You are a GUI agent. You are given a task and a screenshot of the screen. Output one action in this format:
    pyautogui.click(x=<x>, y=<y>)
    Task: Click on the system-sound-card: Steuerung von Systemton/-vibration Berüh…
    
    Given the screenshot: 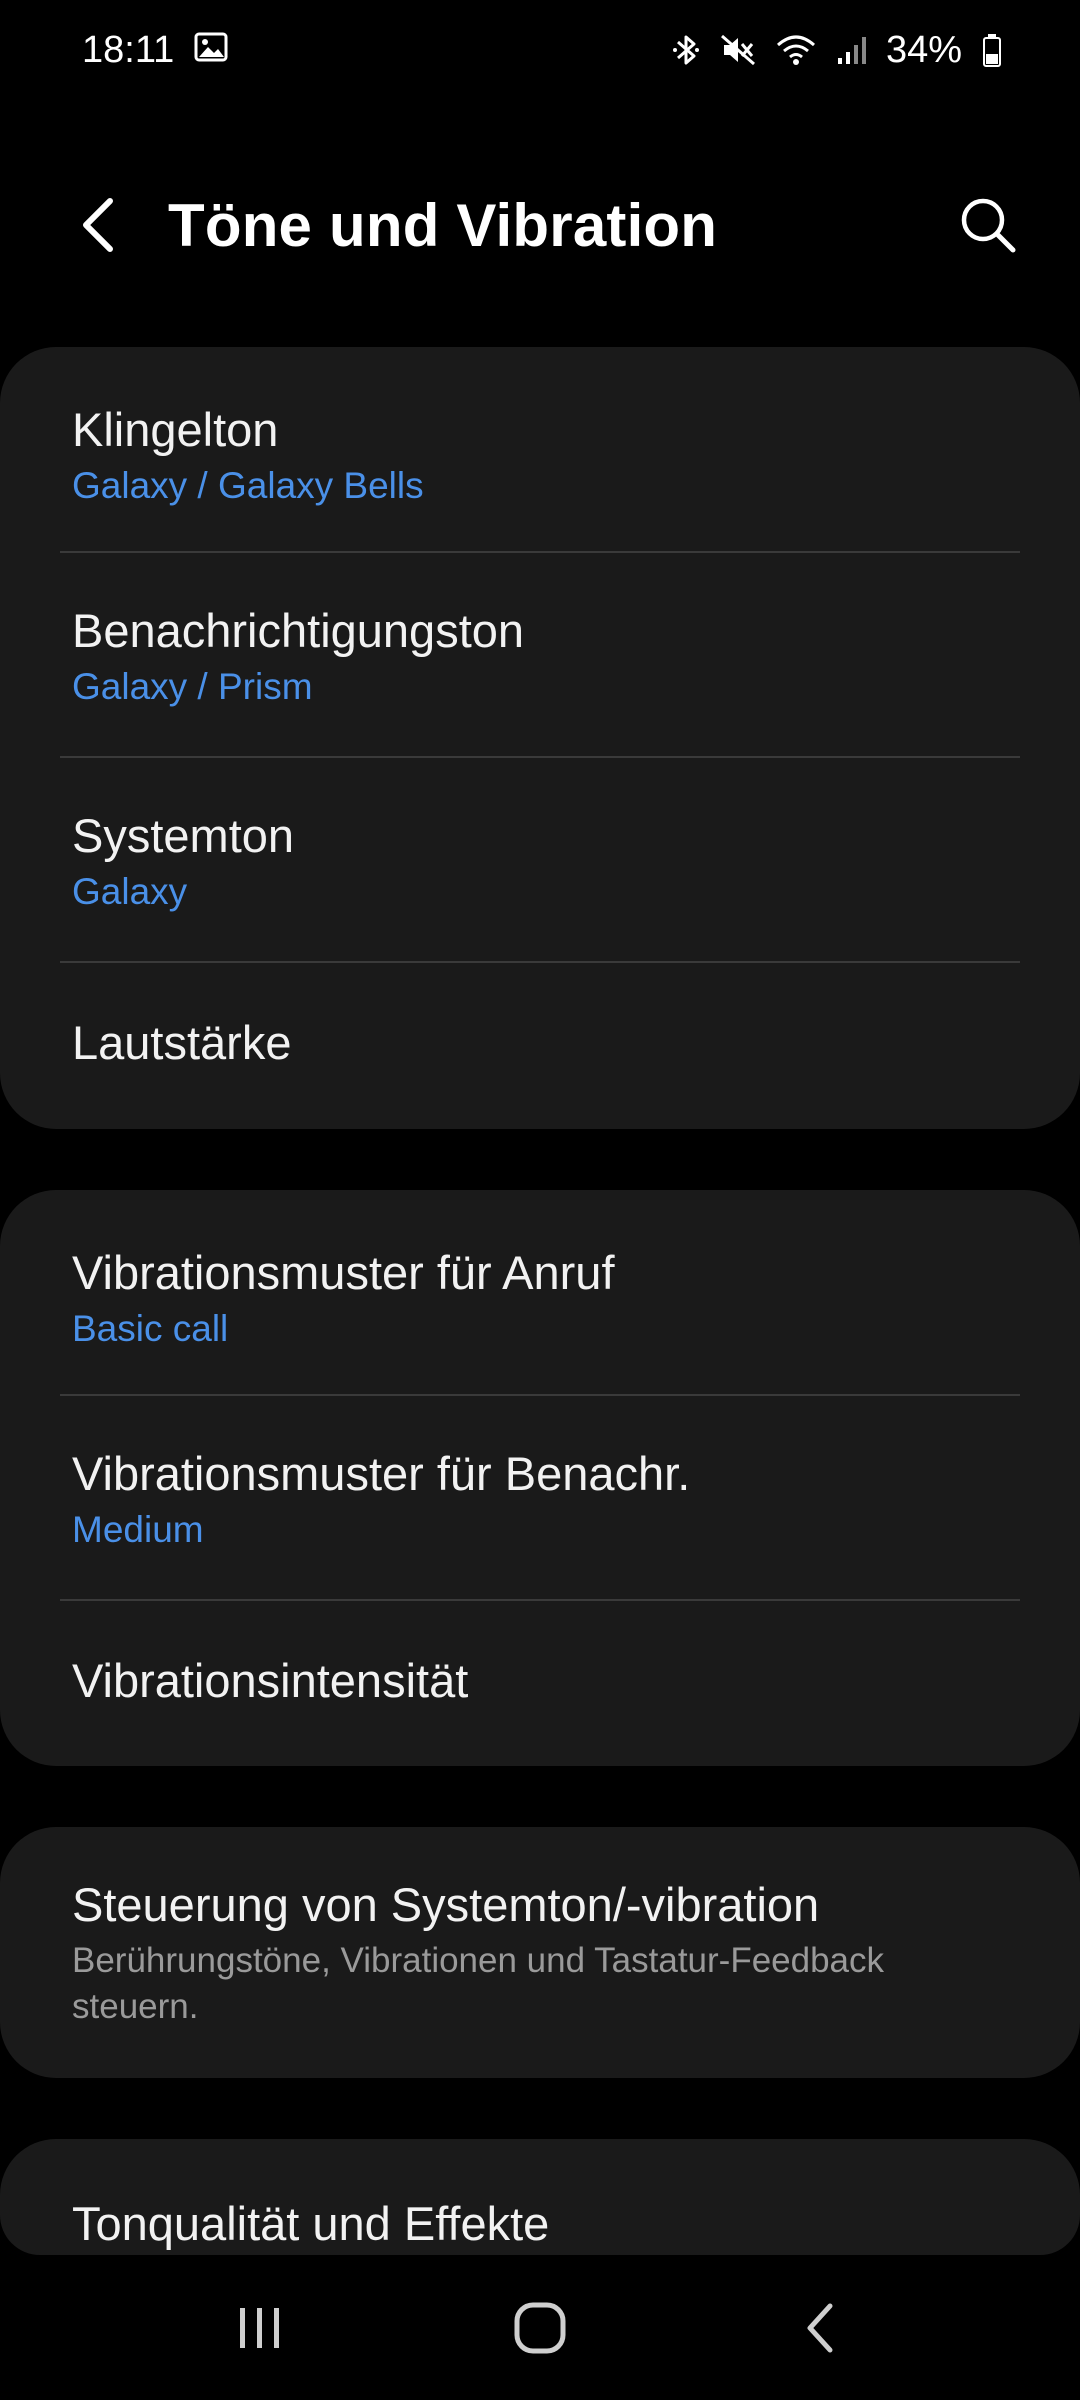 What is the action you would take?
    pyautogui.click(x=540, y=1952)
    